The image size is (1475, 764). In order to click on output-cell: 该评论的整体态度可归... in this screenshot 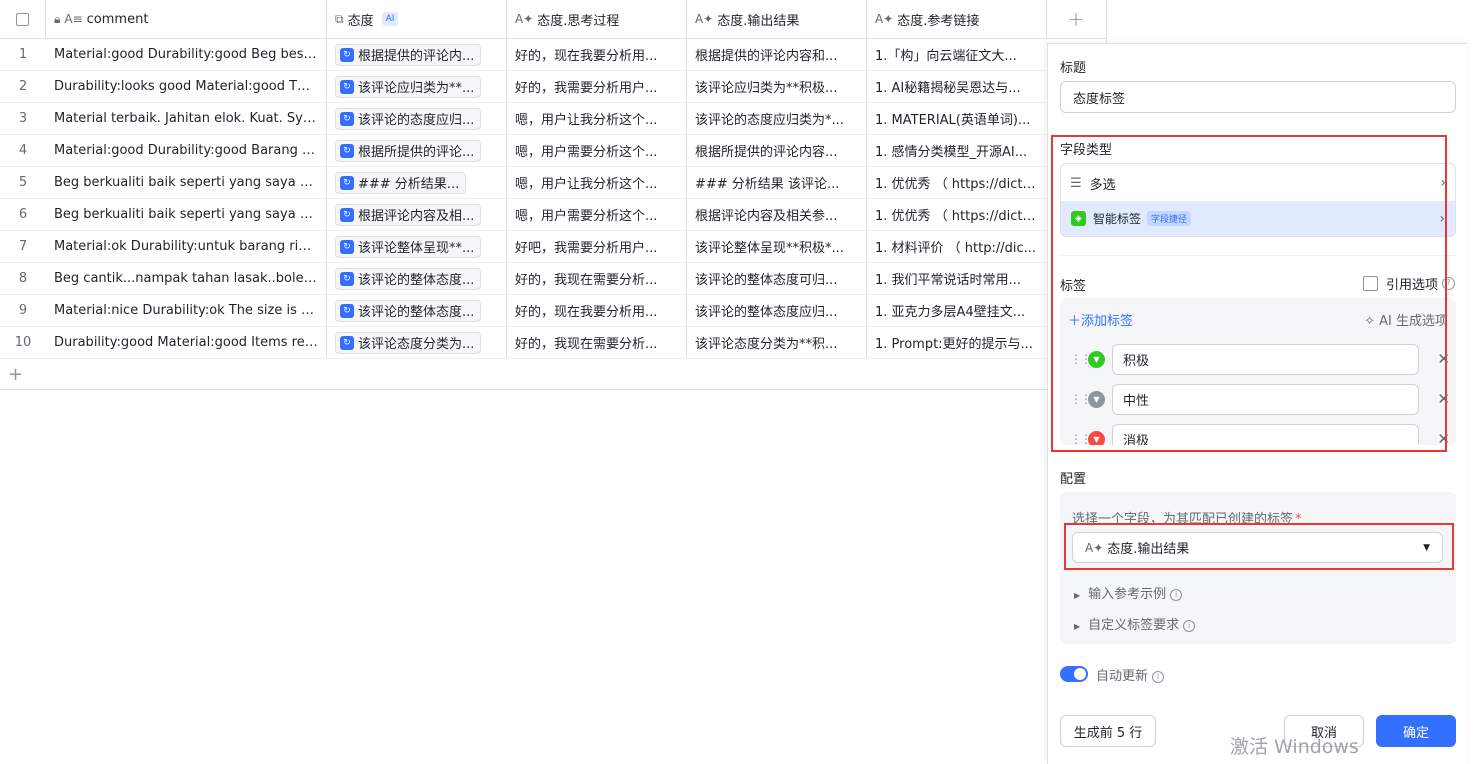, I will do `click(777, 278)`.